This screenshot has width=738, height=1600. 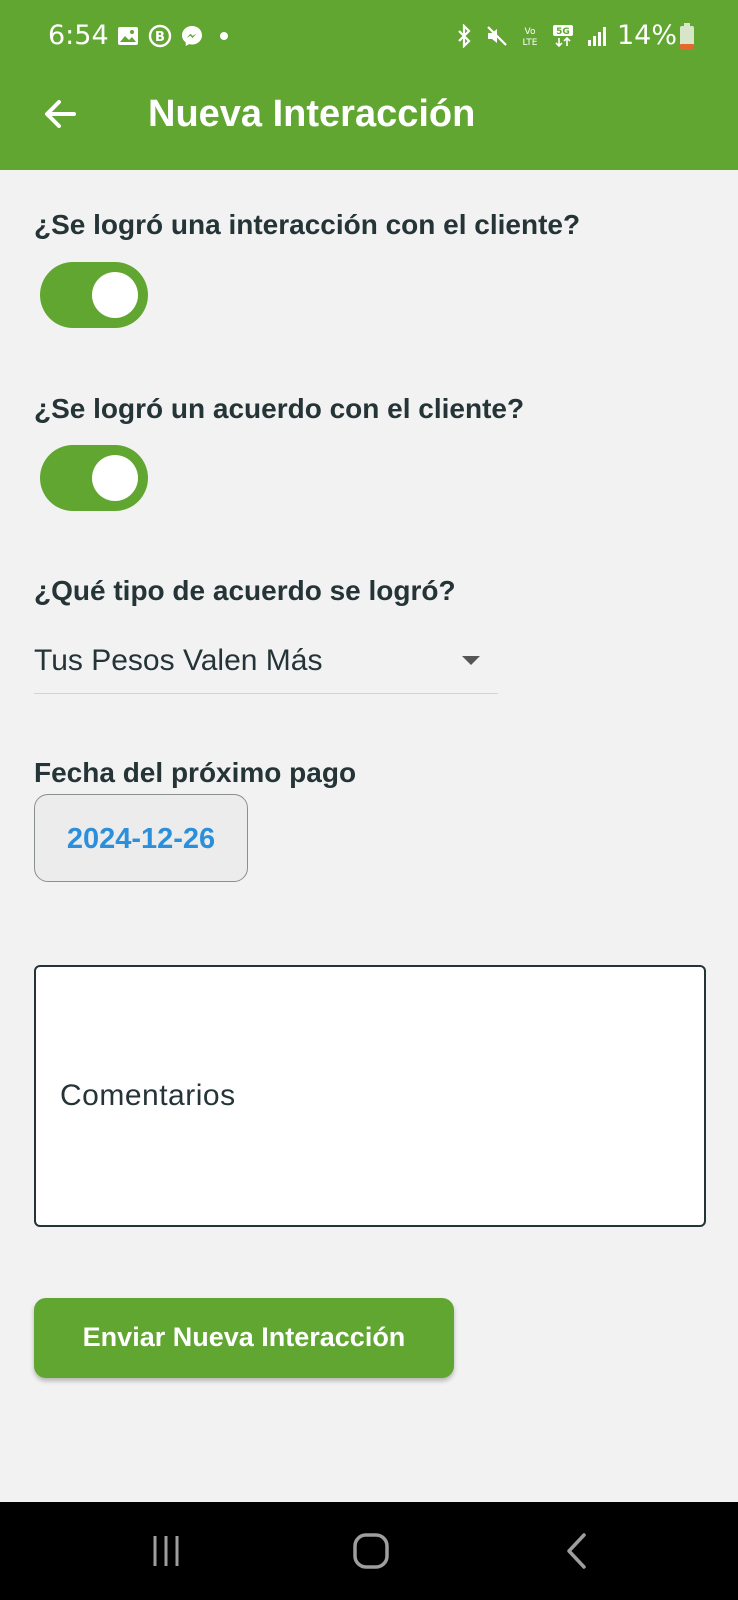 I want to click on next-payment-label: Fecha del próximo pago, so click(x=195, y=772).